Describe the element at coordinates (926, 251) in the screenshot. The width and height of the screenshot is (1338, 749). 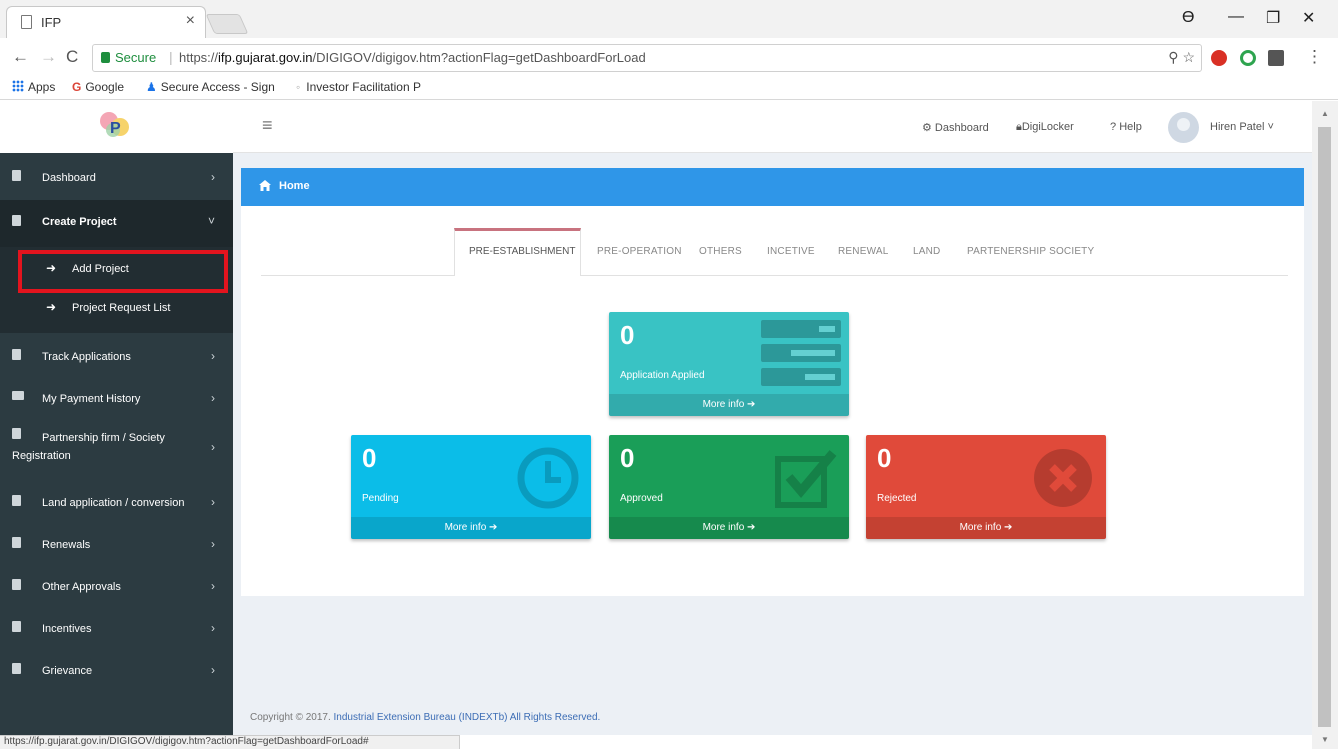
I see `tab-land: LAND` at that location.